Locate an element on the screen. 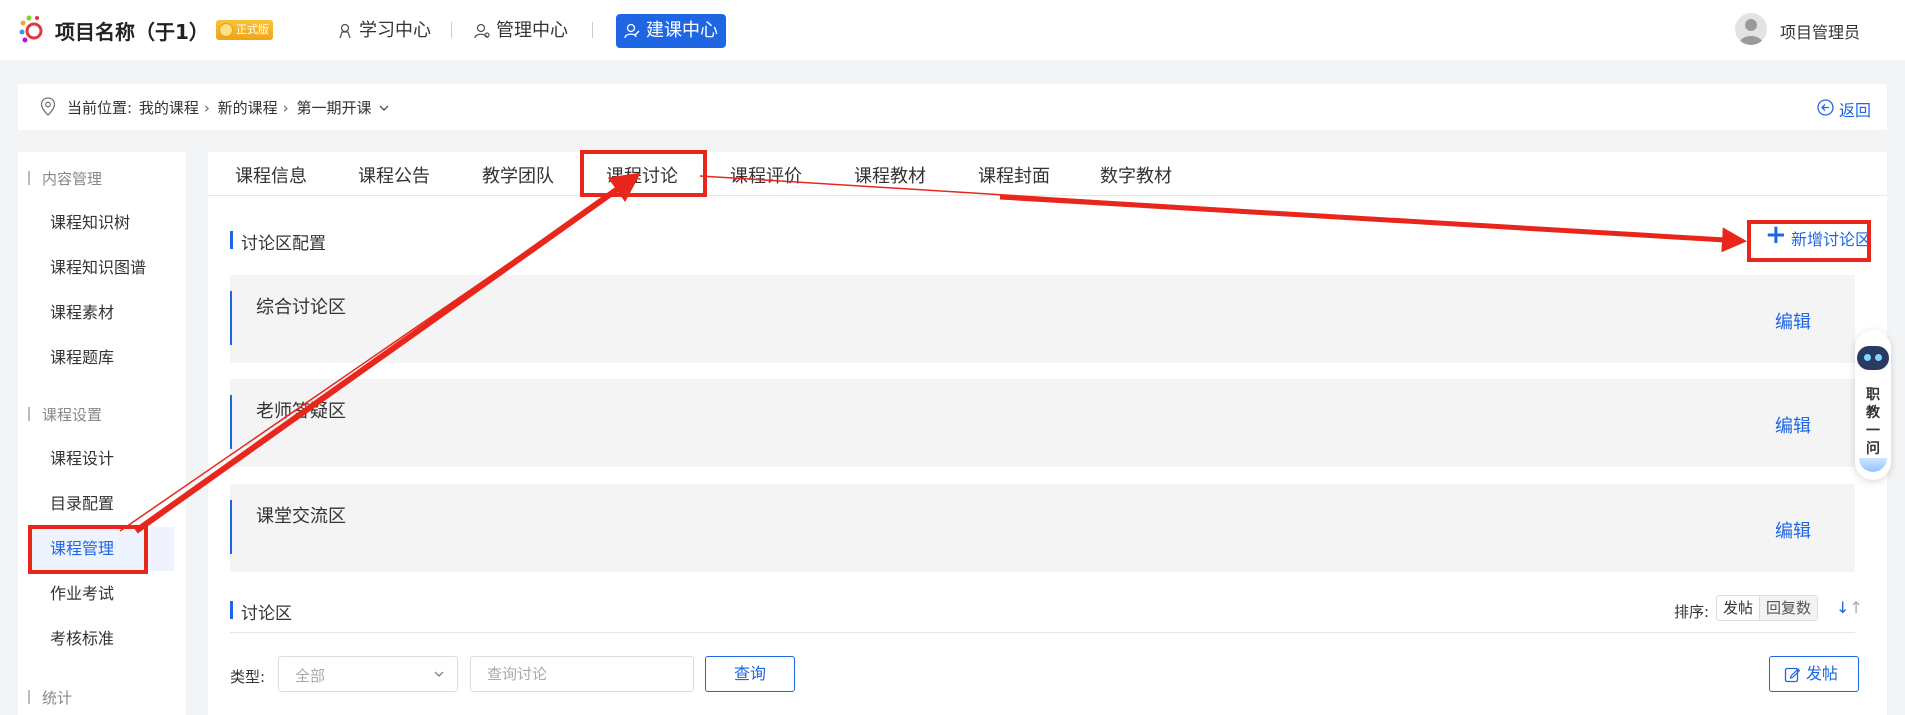 The width and height of the screenshot is (1905, 715). avatar is located at coordinates (1751, 29).